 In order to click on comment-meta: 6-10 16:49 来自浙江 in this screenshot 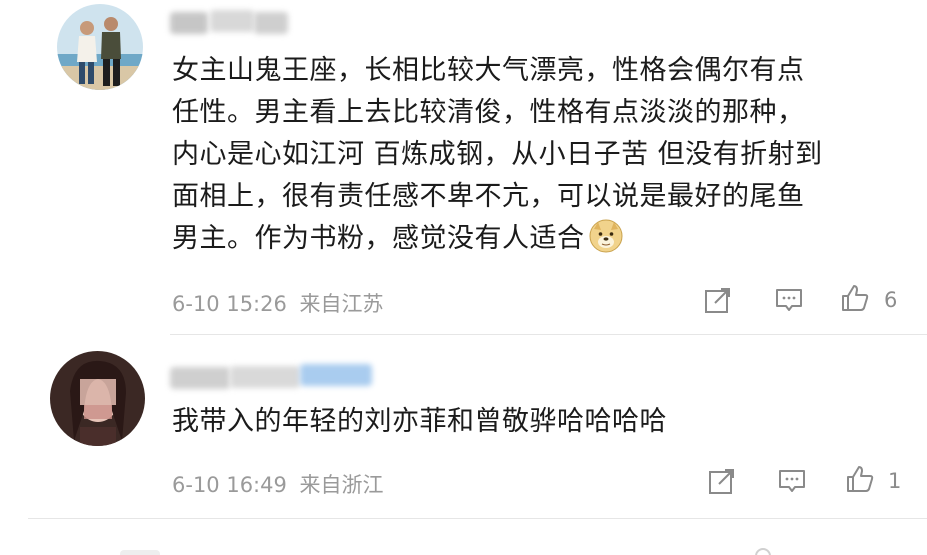, I will do `click(278, 484)`.